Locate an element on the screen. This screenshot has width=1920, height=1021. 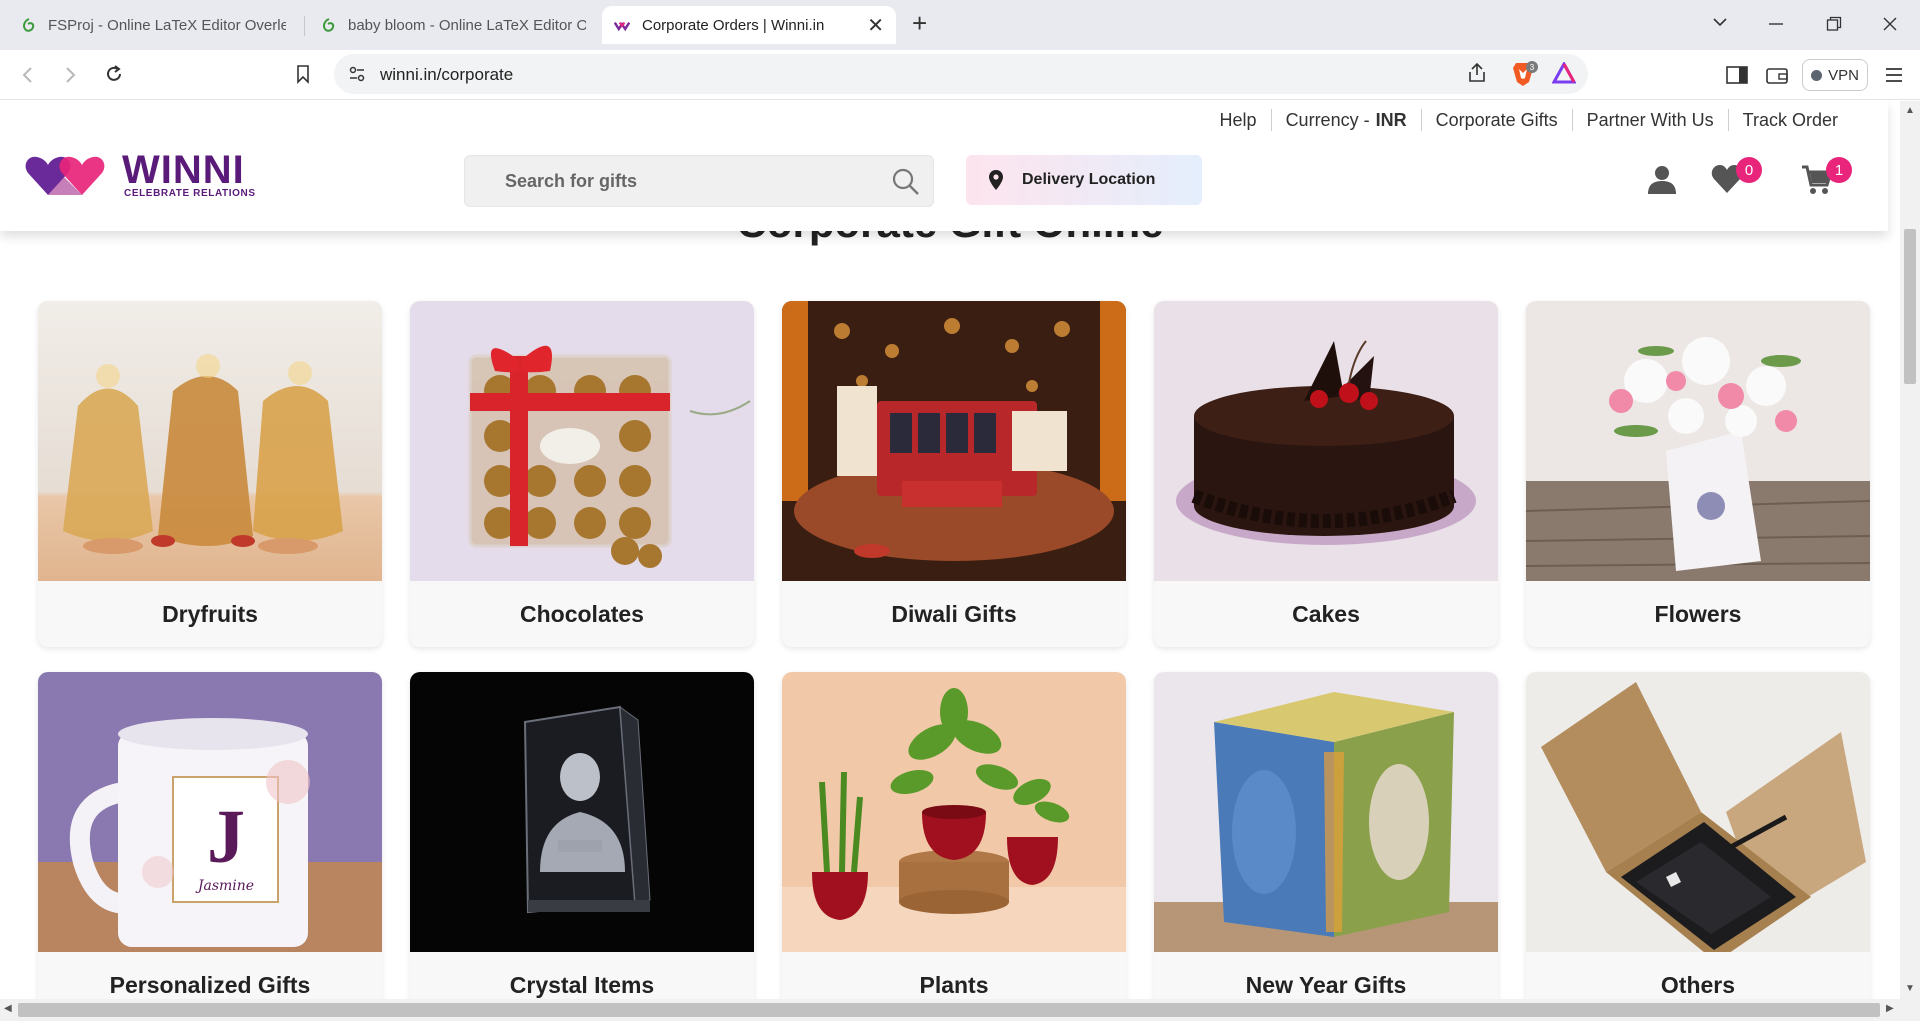
category-label: Chocolates is located at coordinates (582, 613).